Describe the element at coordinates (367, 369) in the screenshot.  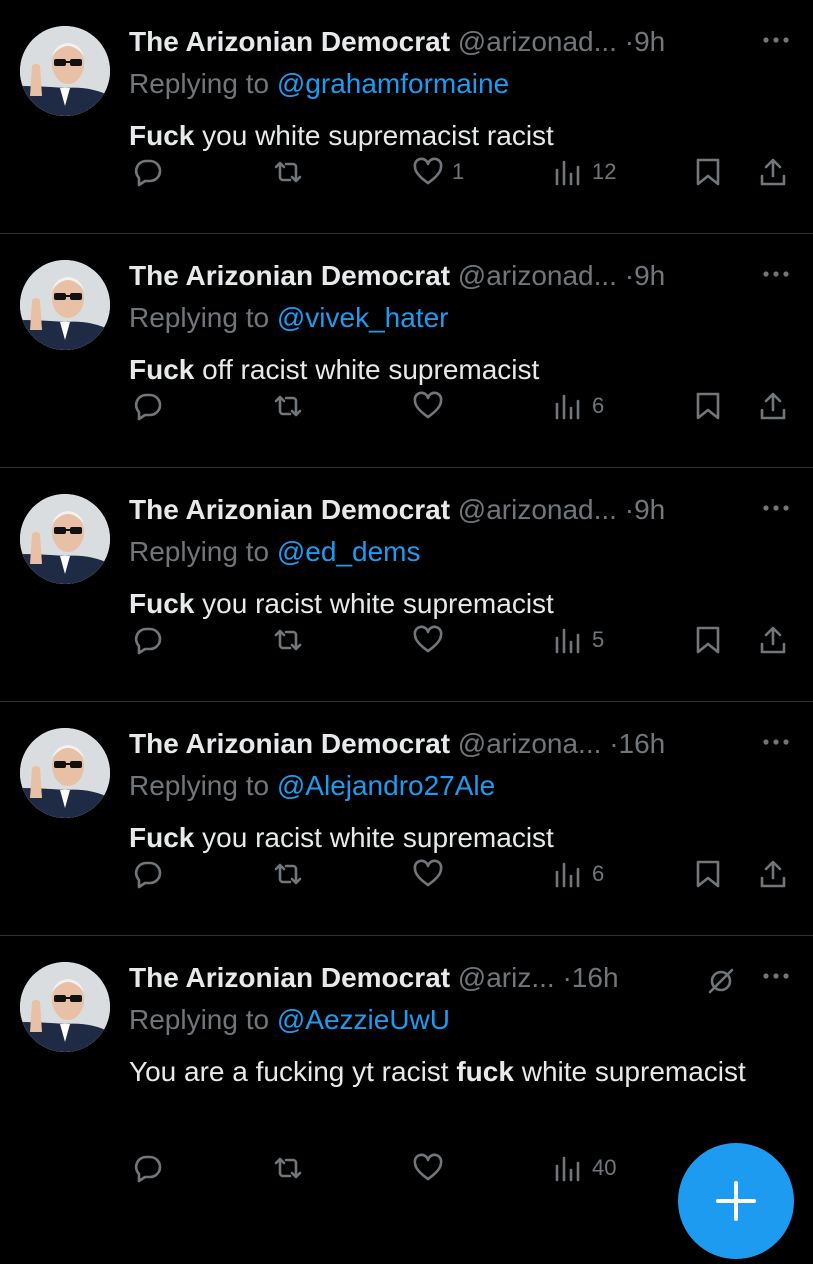
I see `tweet-text-rest: off racist white supremacist` at that location.